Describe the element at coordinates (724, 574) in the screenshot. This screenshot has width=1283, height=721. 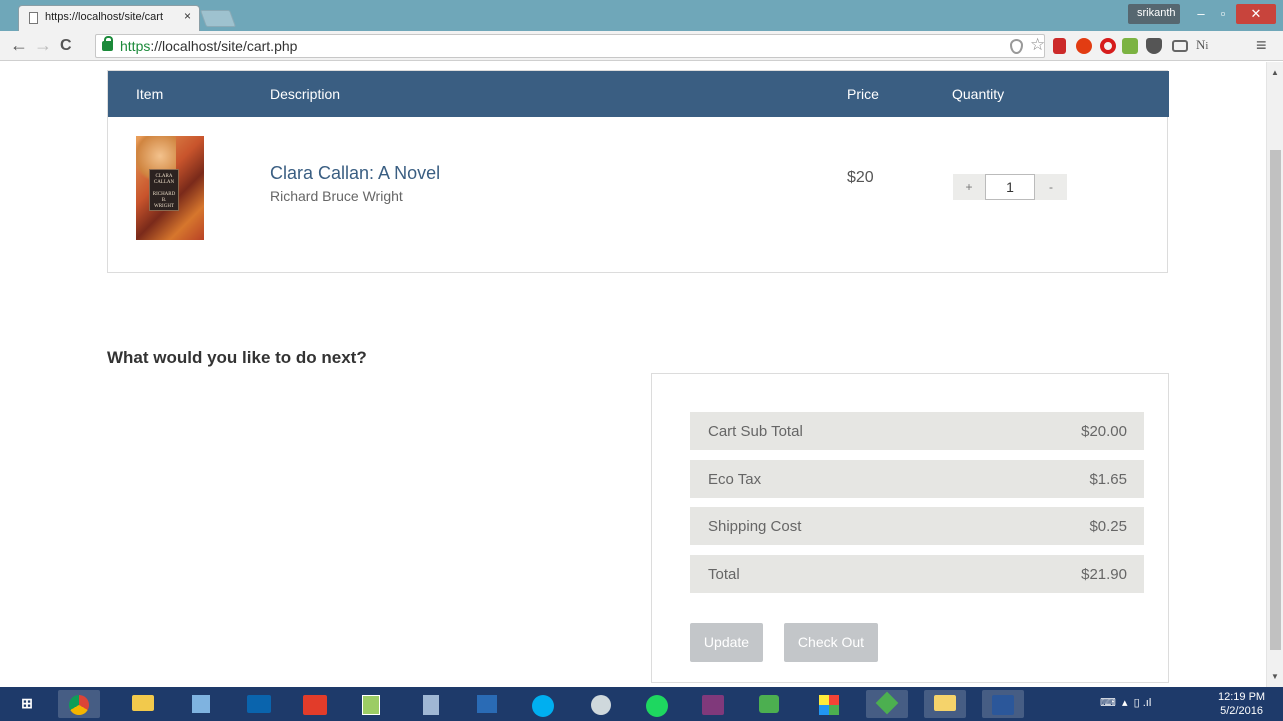
I see `summary-label: Total` at that location.